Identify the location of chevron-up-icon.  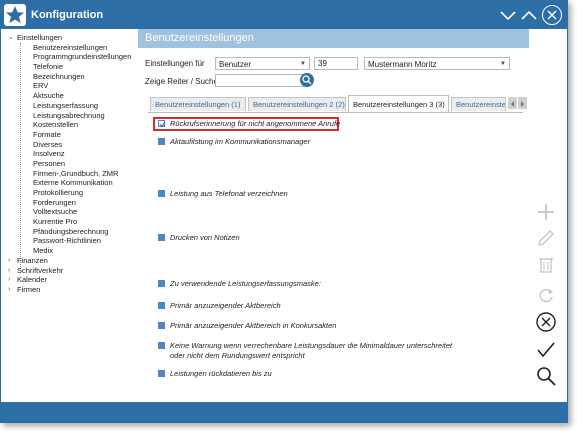
(529, 15).